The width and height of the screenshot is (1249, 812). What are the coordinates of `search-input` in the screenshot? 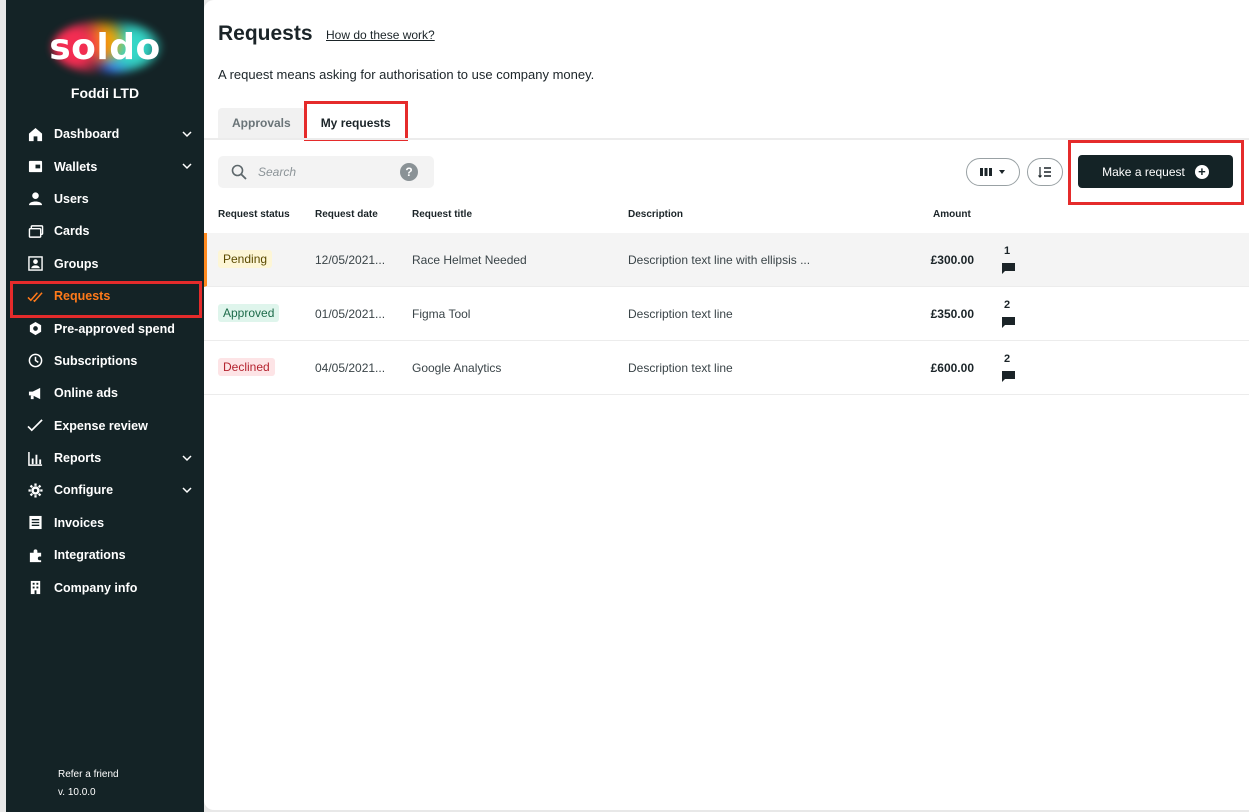 It's located at (323, 172).